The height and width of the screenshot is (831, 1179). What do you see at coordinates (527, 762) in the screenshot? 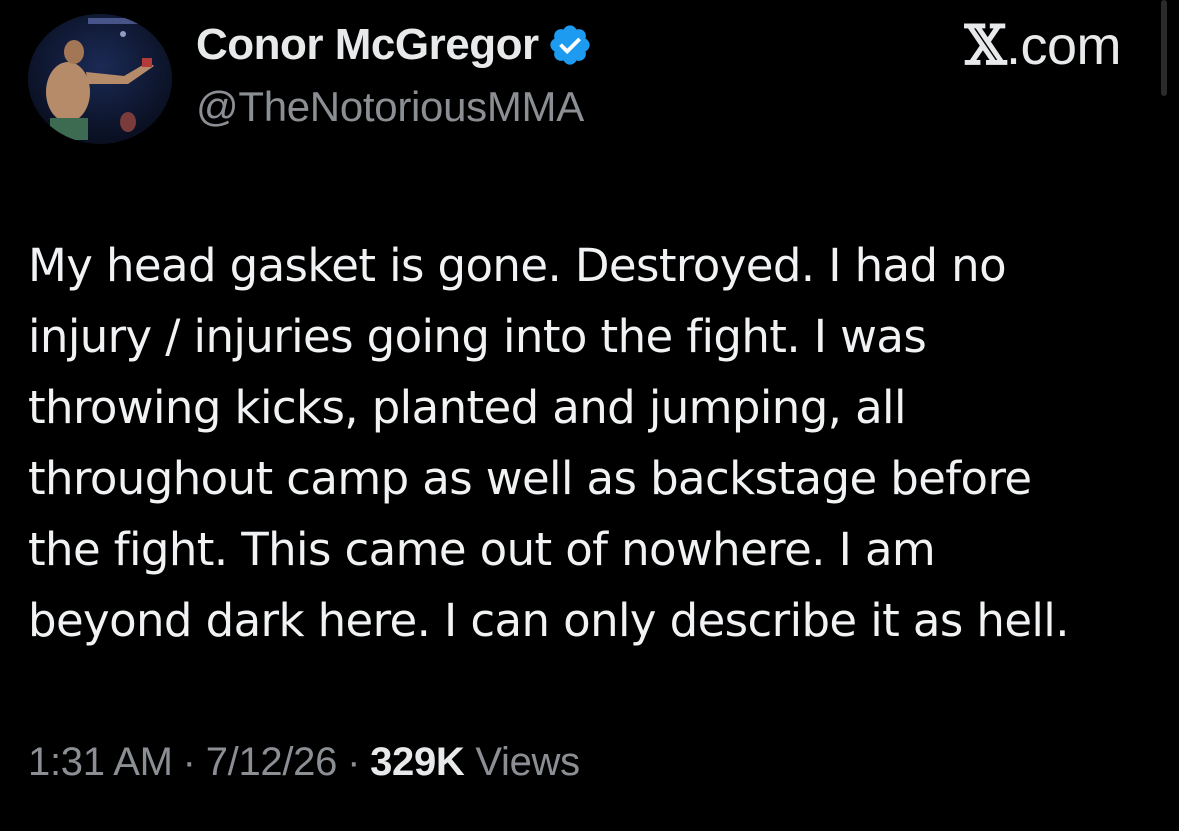
I see `views-label: Views` at bounding box center [527, 762].